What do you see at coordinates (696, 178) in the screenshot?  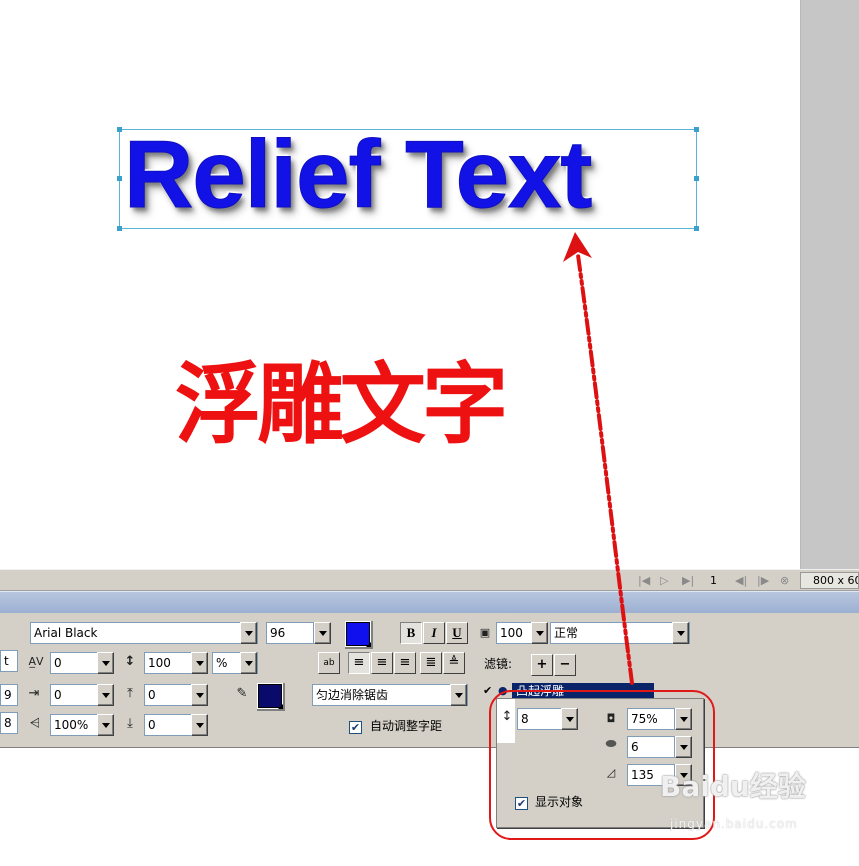 I see `selection-handle-middle-right` at bounding box center [696, 178].